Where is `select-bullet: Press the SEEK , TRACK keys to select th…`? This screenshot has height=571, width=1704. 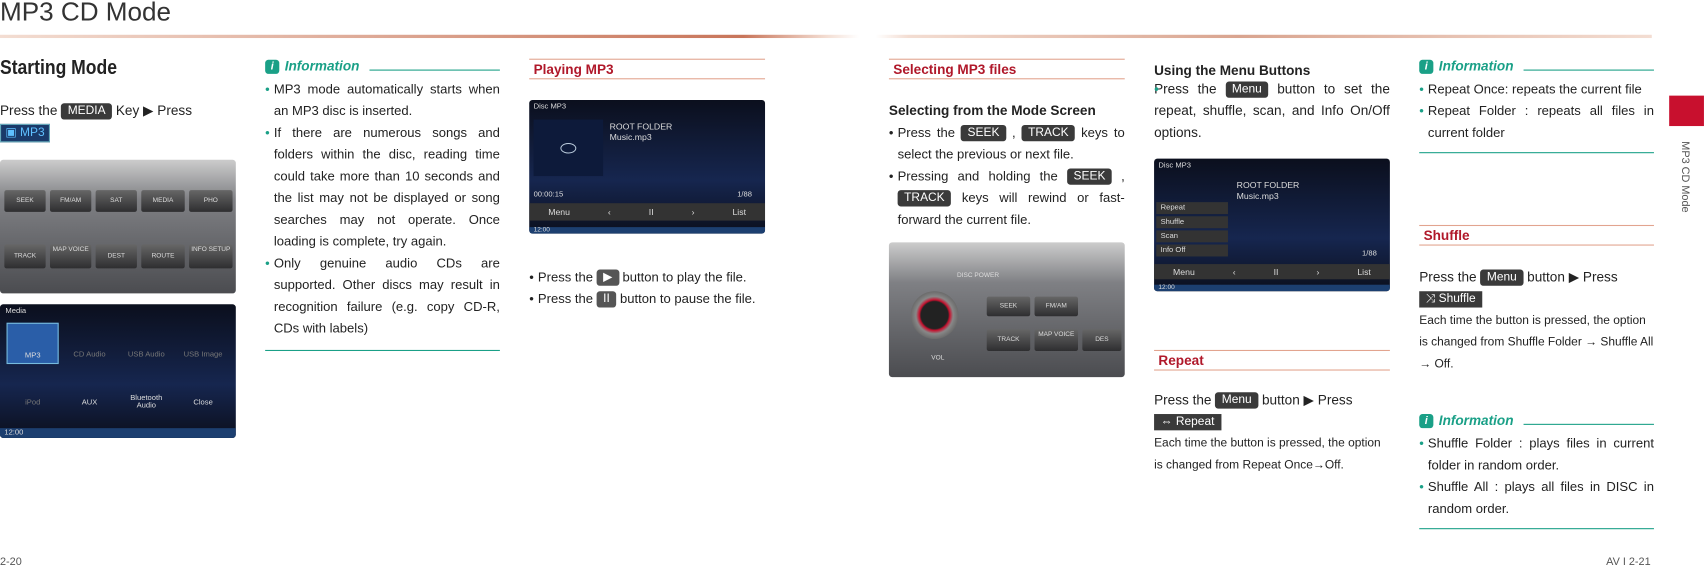 select-bullet: Press the SEEK , TRACK keys to select th… is located at coordinates (1007, 143).